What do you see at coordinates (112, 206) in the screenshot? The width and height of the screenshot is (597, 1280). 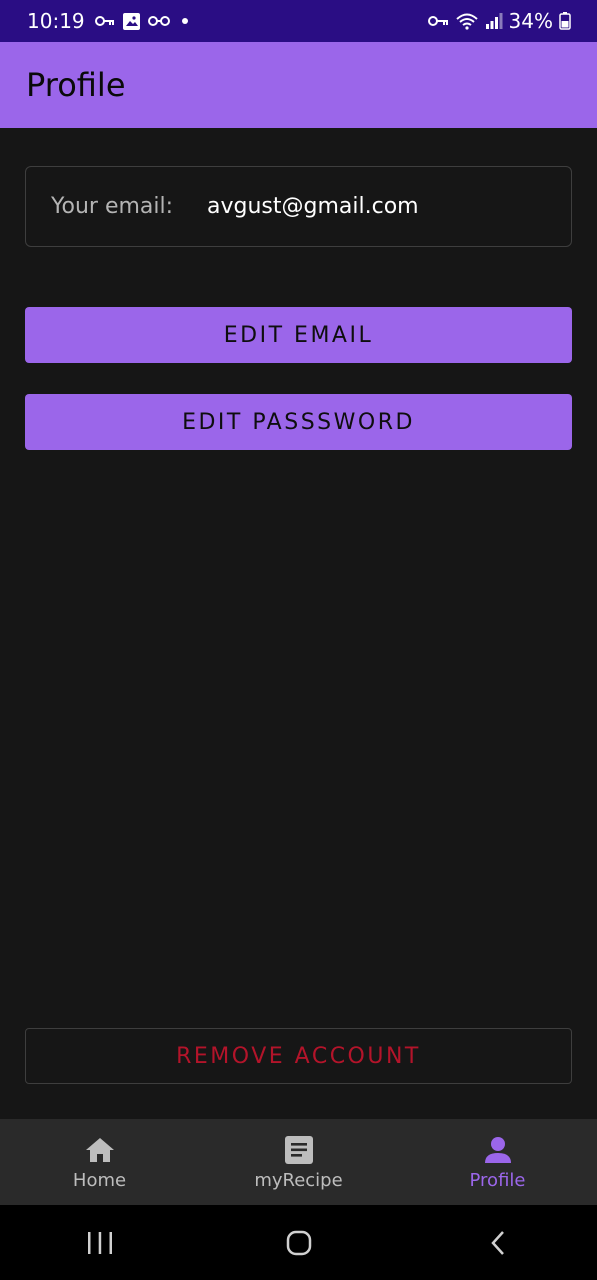 I see `email-label: Your email:` at bounding box center [112, 206].